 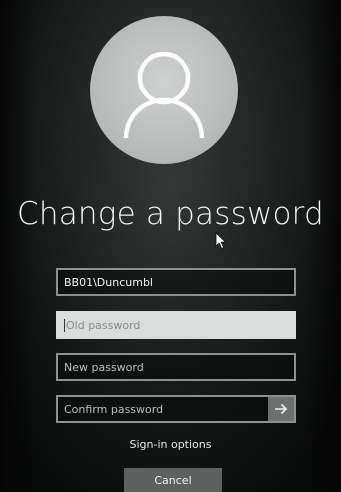 I want to click on new-password-placeholder: New password, so click(x=104, y=367).